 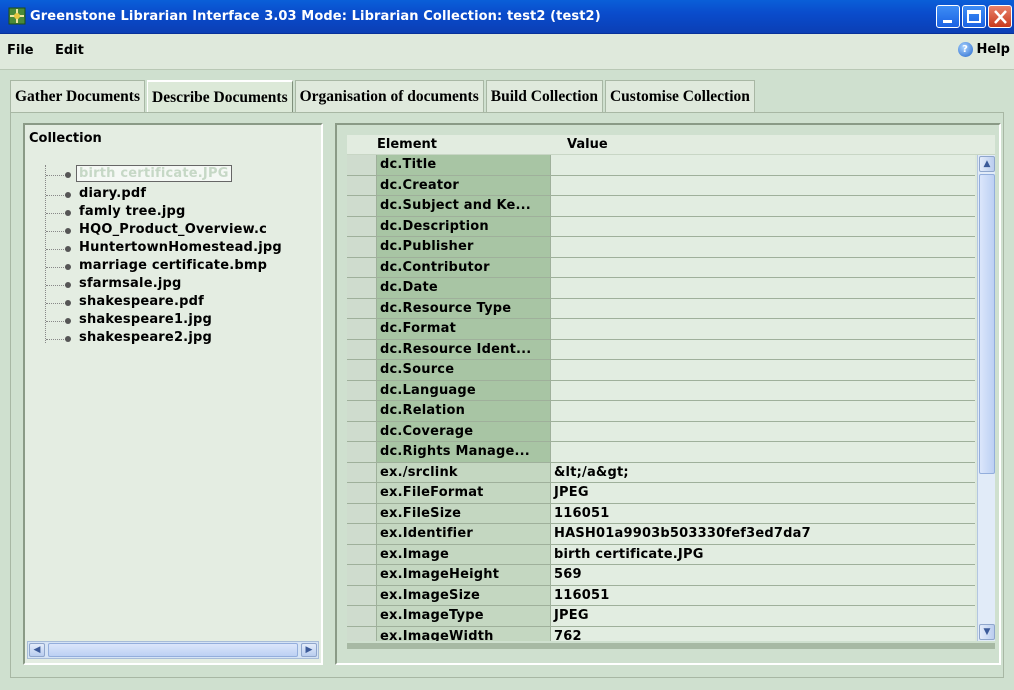 What do you see at coordinates (183, 231) in the screenshot?
I see `tree-item-file: HQO_Product_Overview.c` at bounding box center [183, 231].